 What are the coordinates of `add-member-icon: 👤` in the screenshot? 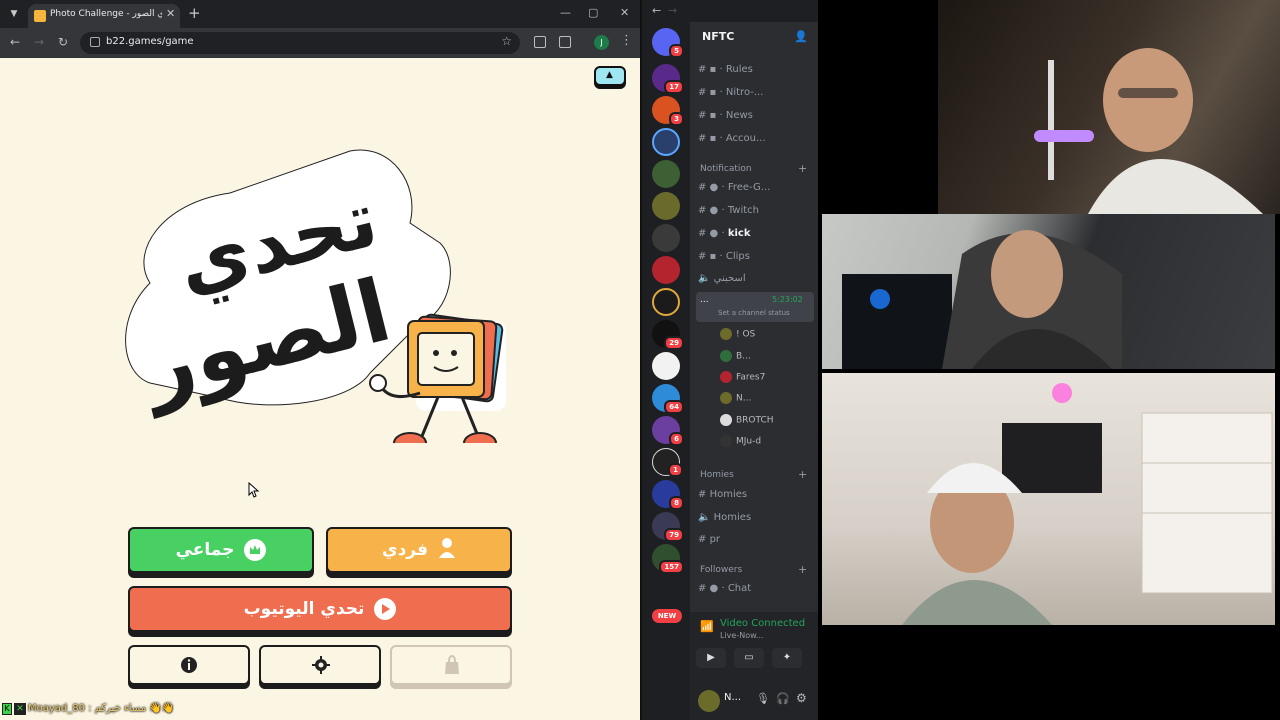 It's located at (801, 36).